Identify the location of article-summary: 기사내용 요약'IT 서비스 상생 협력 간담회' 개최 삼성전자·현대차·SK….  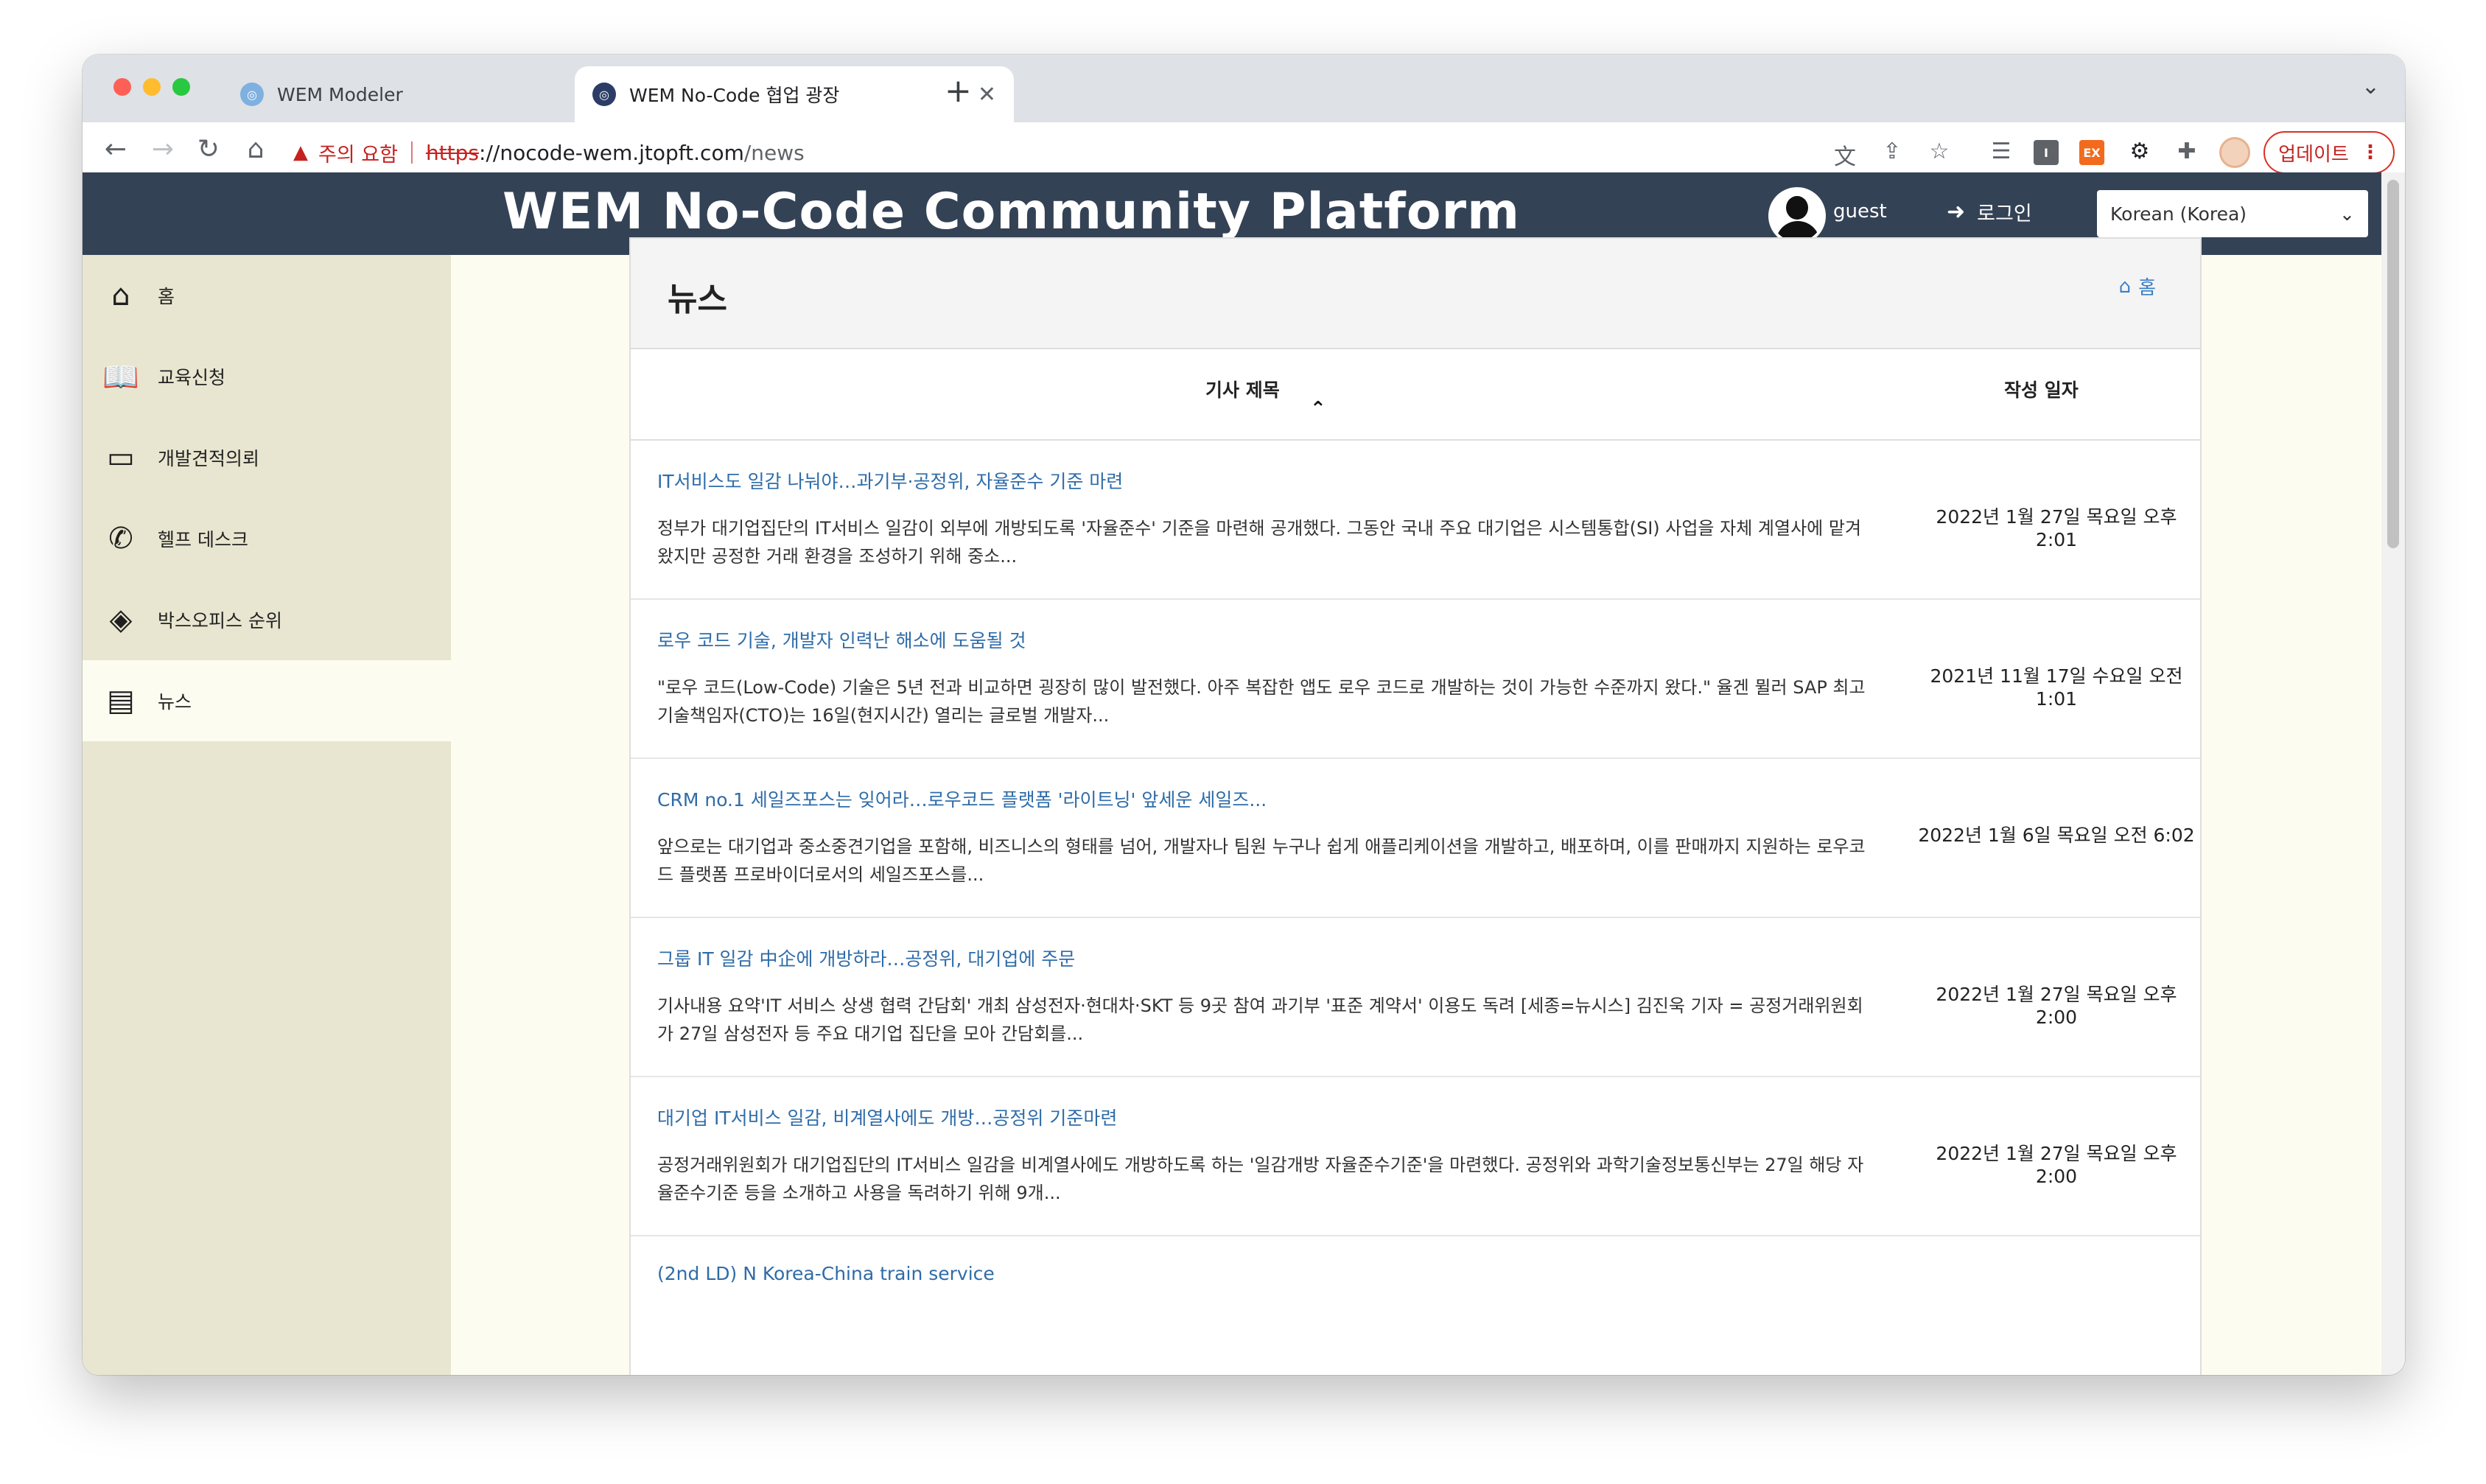
(1260, 1019).